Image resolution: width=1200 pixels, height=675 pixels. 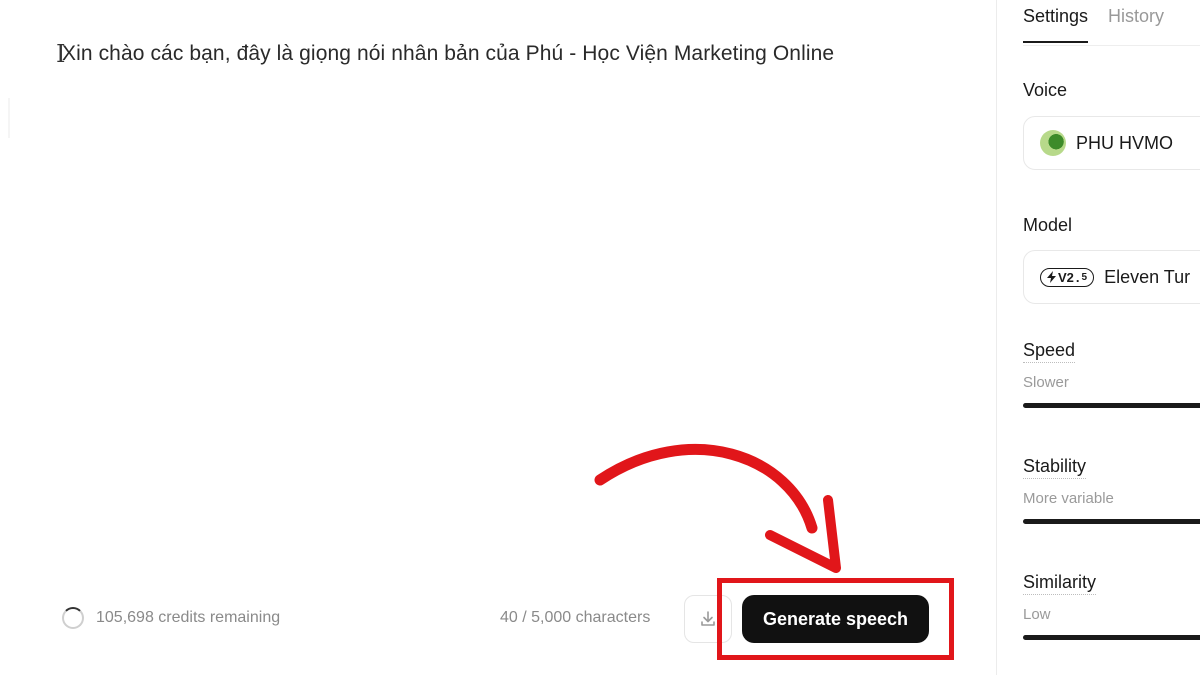 I want to click on download-button, so click(x=708, y=619).